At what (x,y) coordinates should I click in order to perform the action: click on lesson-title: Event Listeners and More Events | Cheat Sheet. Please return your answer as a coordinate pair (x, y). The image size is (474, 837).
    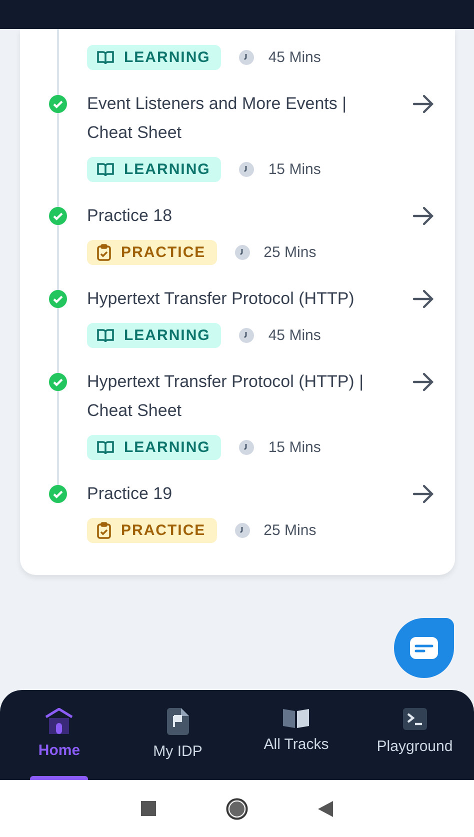
    Looking at the image, I should click on (237, 118).